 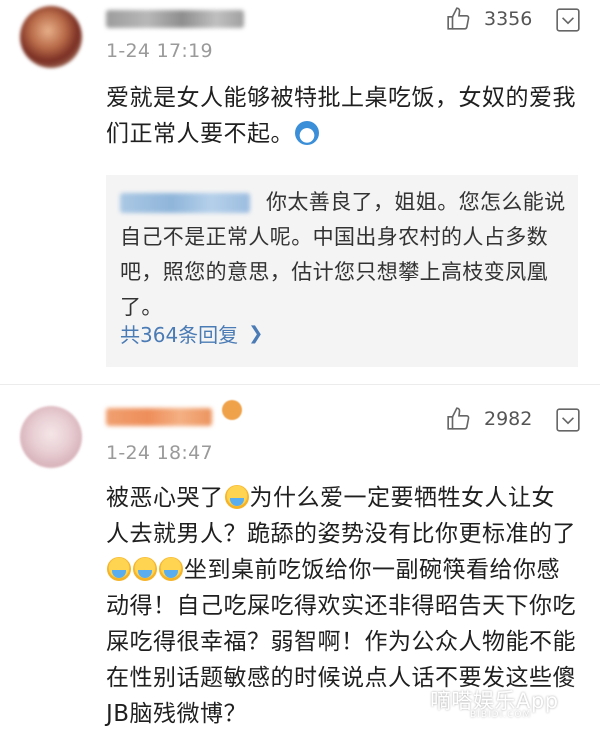 What do you see at coordinates (508, 419) in the screenshot?
I see `like-count: 2982` at bounding box center [508, 419].